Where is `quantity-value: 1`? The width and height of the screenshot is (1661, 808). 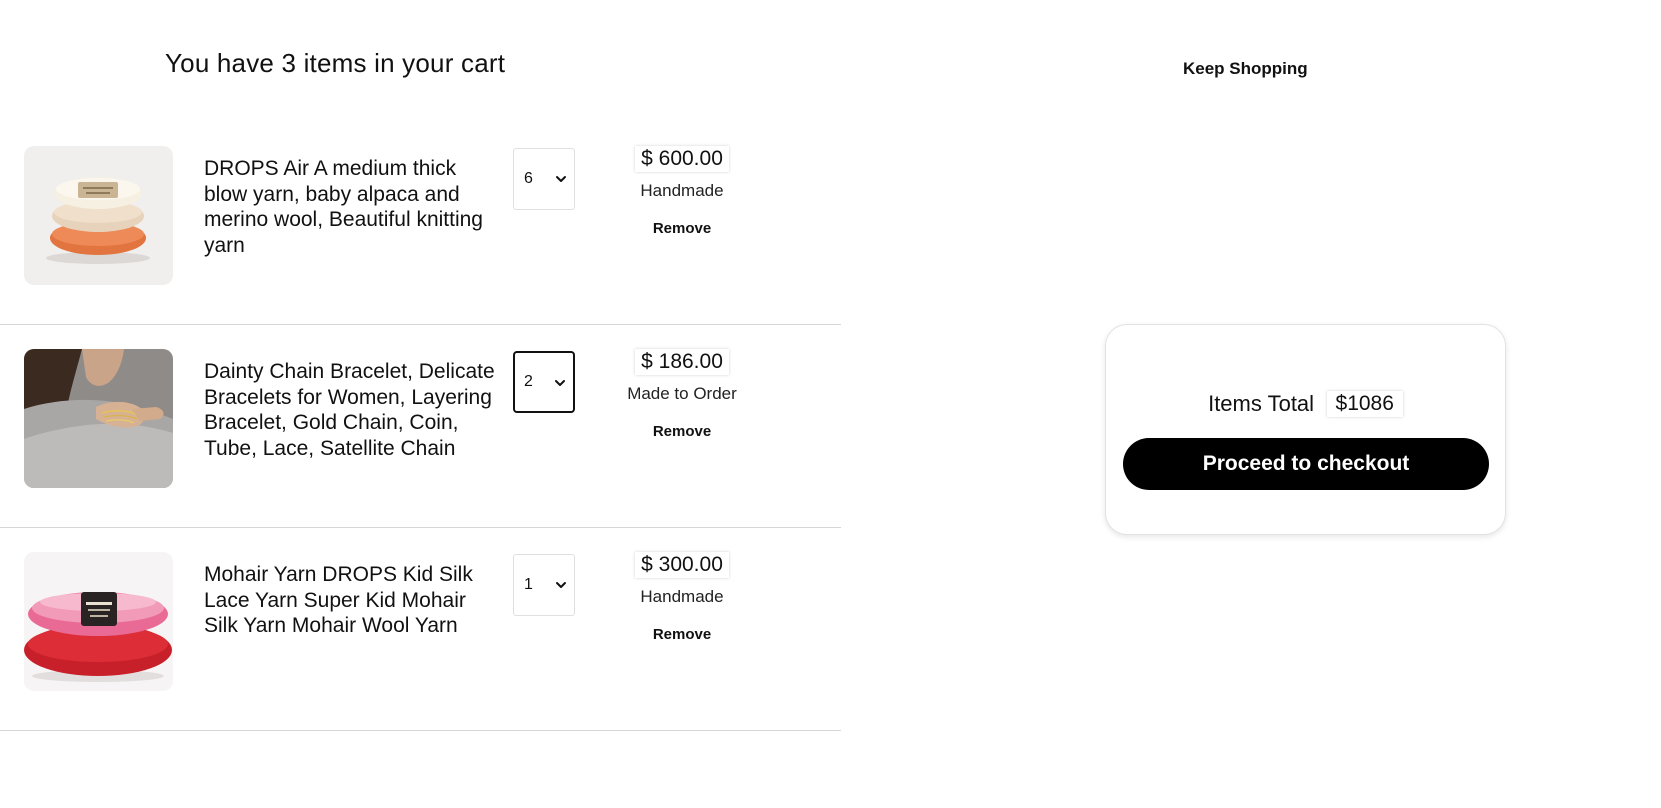
quantity-value: 1 is located at coordinates (528, 584).